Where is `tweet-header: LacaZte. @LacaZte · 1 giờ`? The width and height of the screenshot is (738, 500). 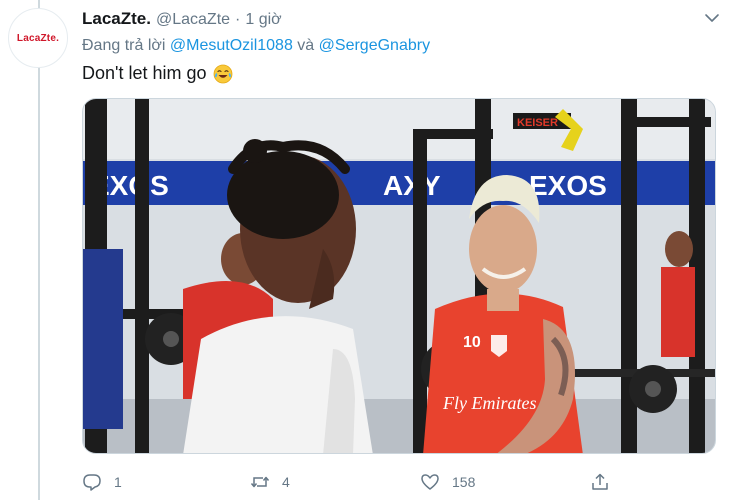 tweet-header: LacaZte. @LacaZte · 1 giờ is located at coordinates (182, 20).